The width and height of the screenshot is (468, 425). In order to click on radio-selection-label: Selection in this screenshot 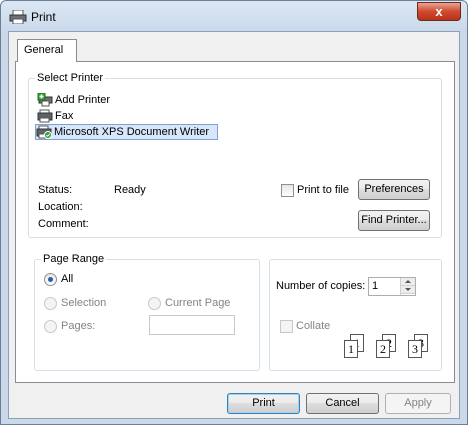, I will do `click(84, 303)`.